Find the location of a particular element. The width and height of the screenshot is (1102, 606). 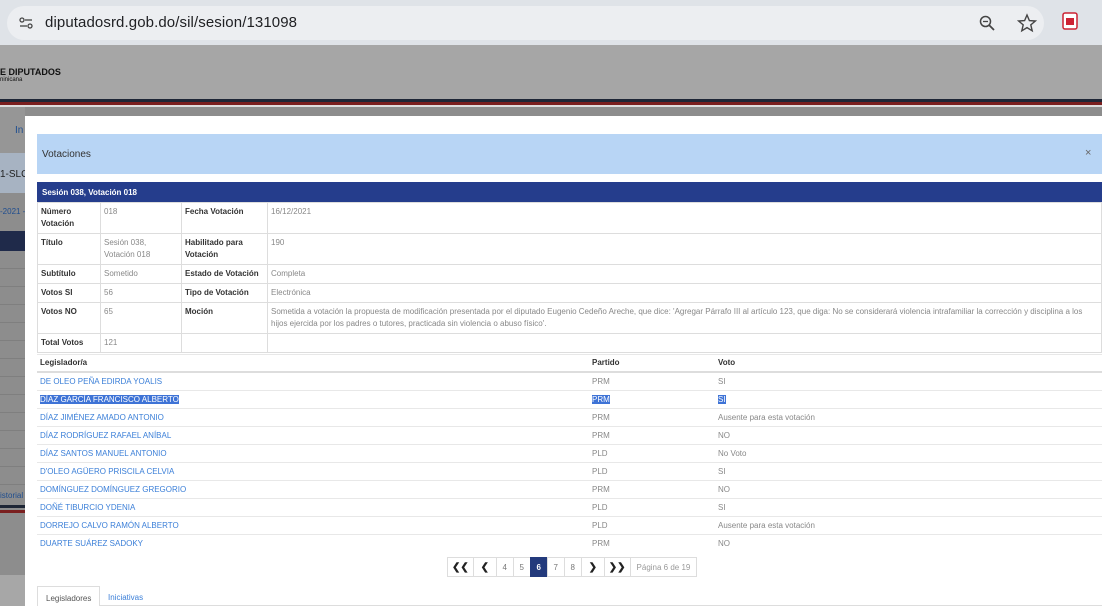

site-header: E DIPUTADOS ninicana is located at coordinates (551, 72).